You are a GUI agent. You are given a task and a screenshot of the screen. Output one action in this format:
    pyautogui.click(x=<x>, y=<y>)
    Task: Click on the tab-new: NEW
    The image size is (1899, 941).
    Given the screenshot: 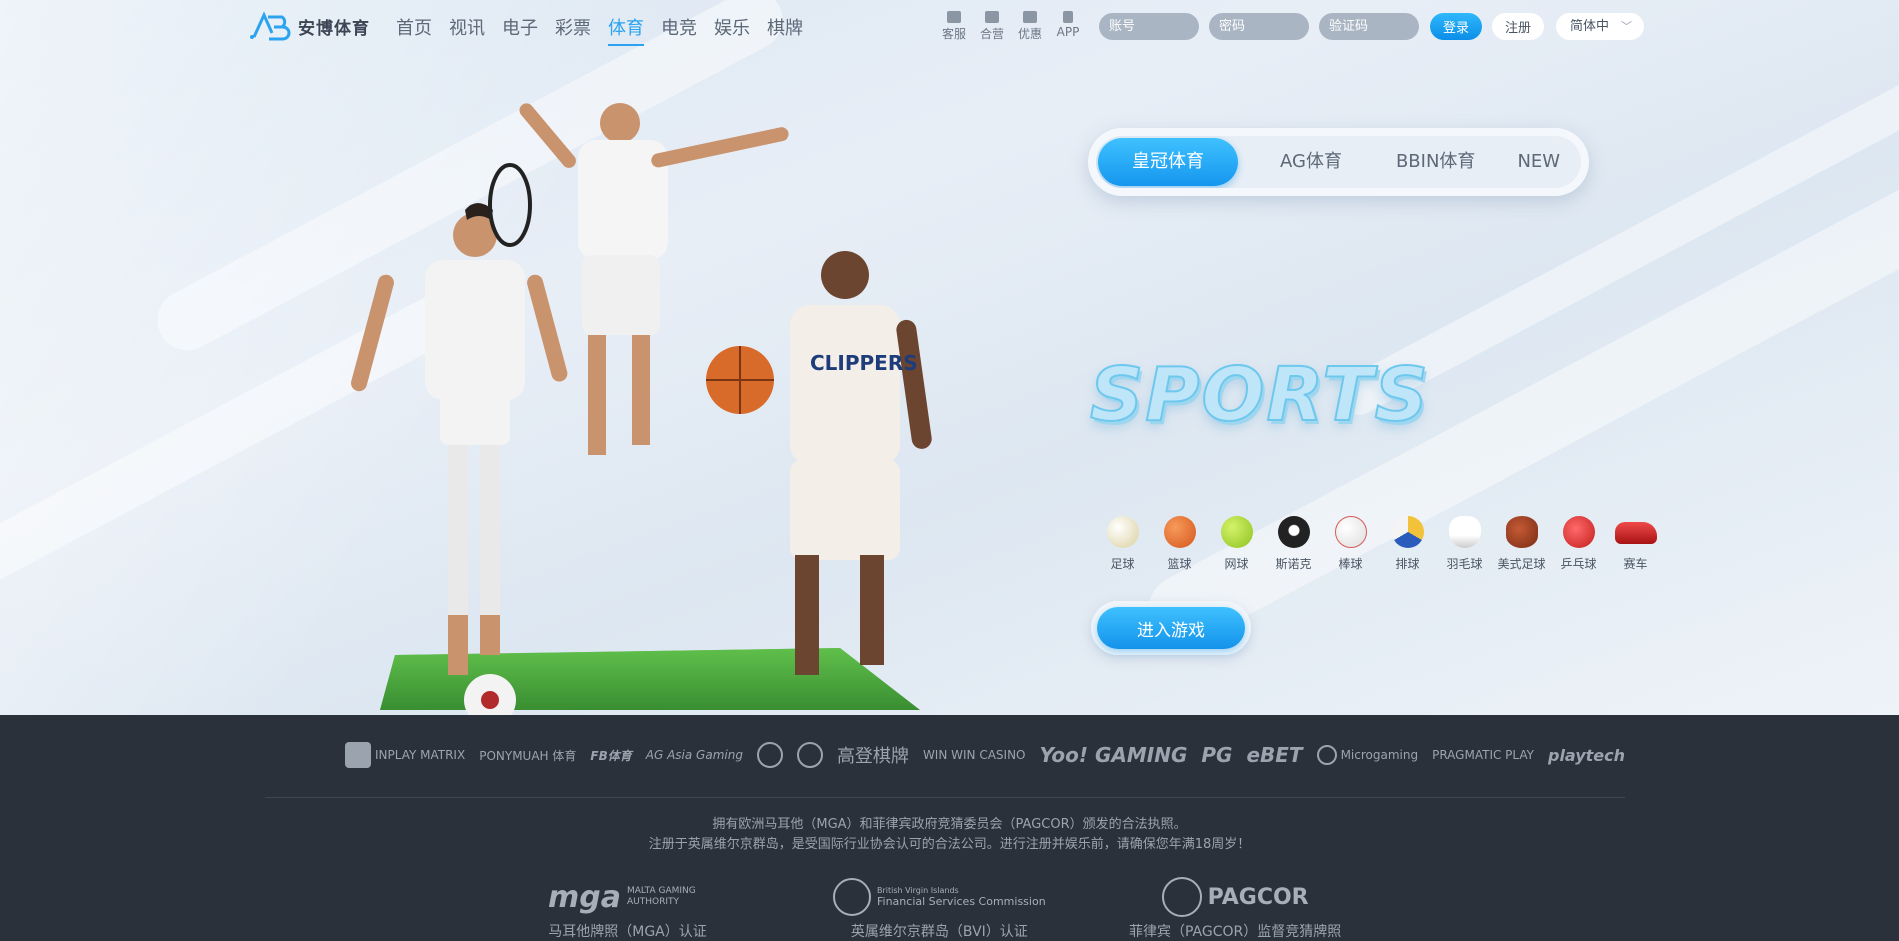 What is the action you would take?
    pyautogui.click(x=1538, y=162)
    